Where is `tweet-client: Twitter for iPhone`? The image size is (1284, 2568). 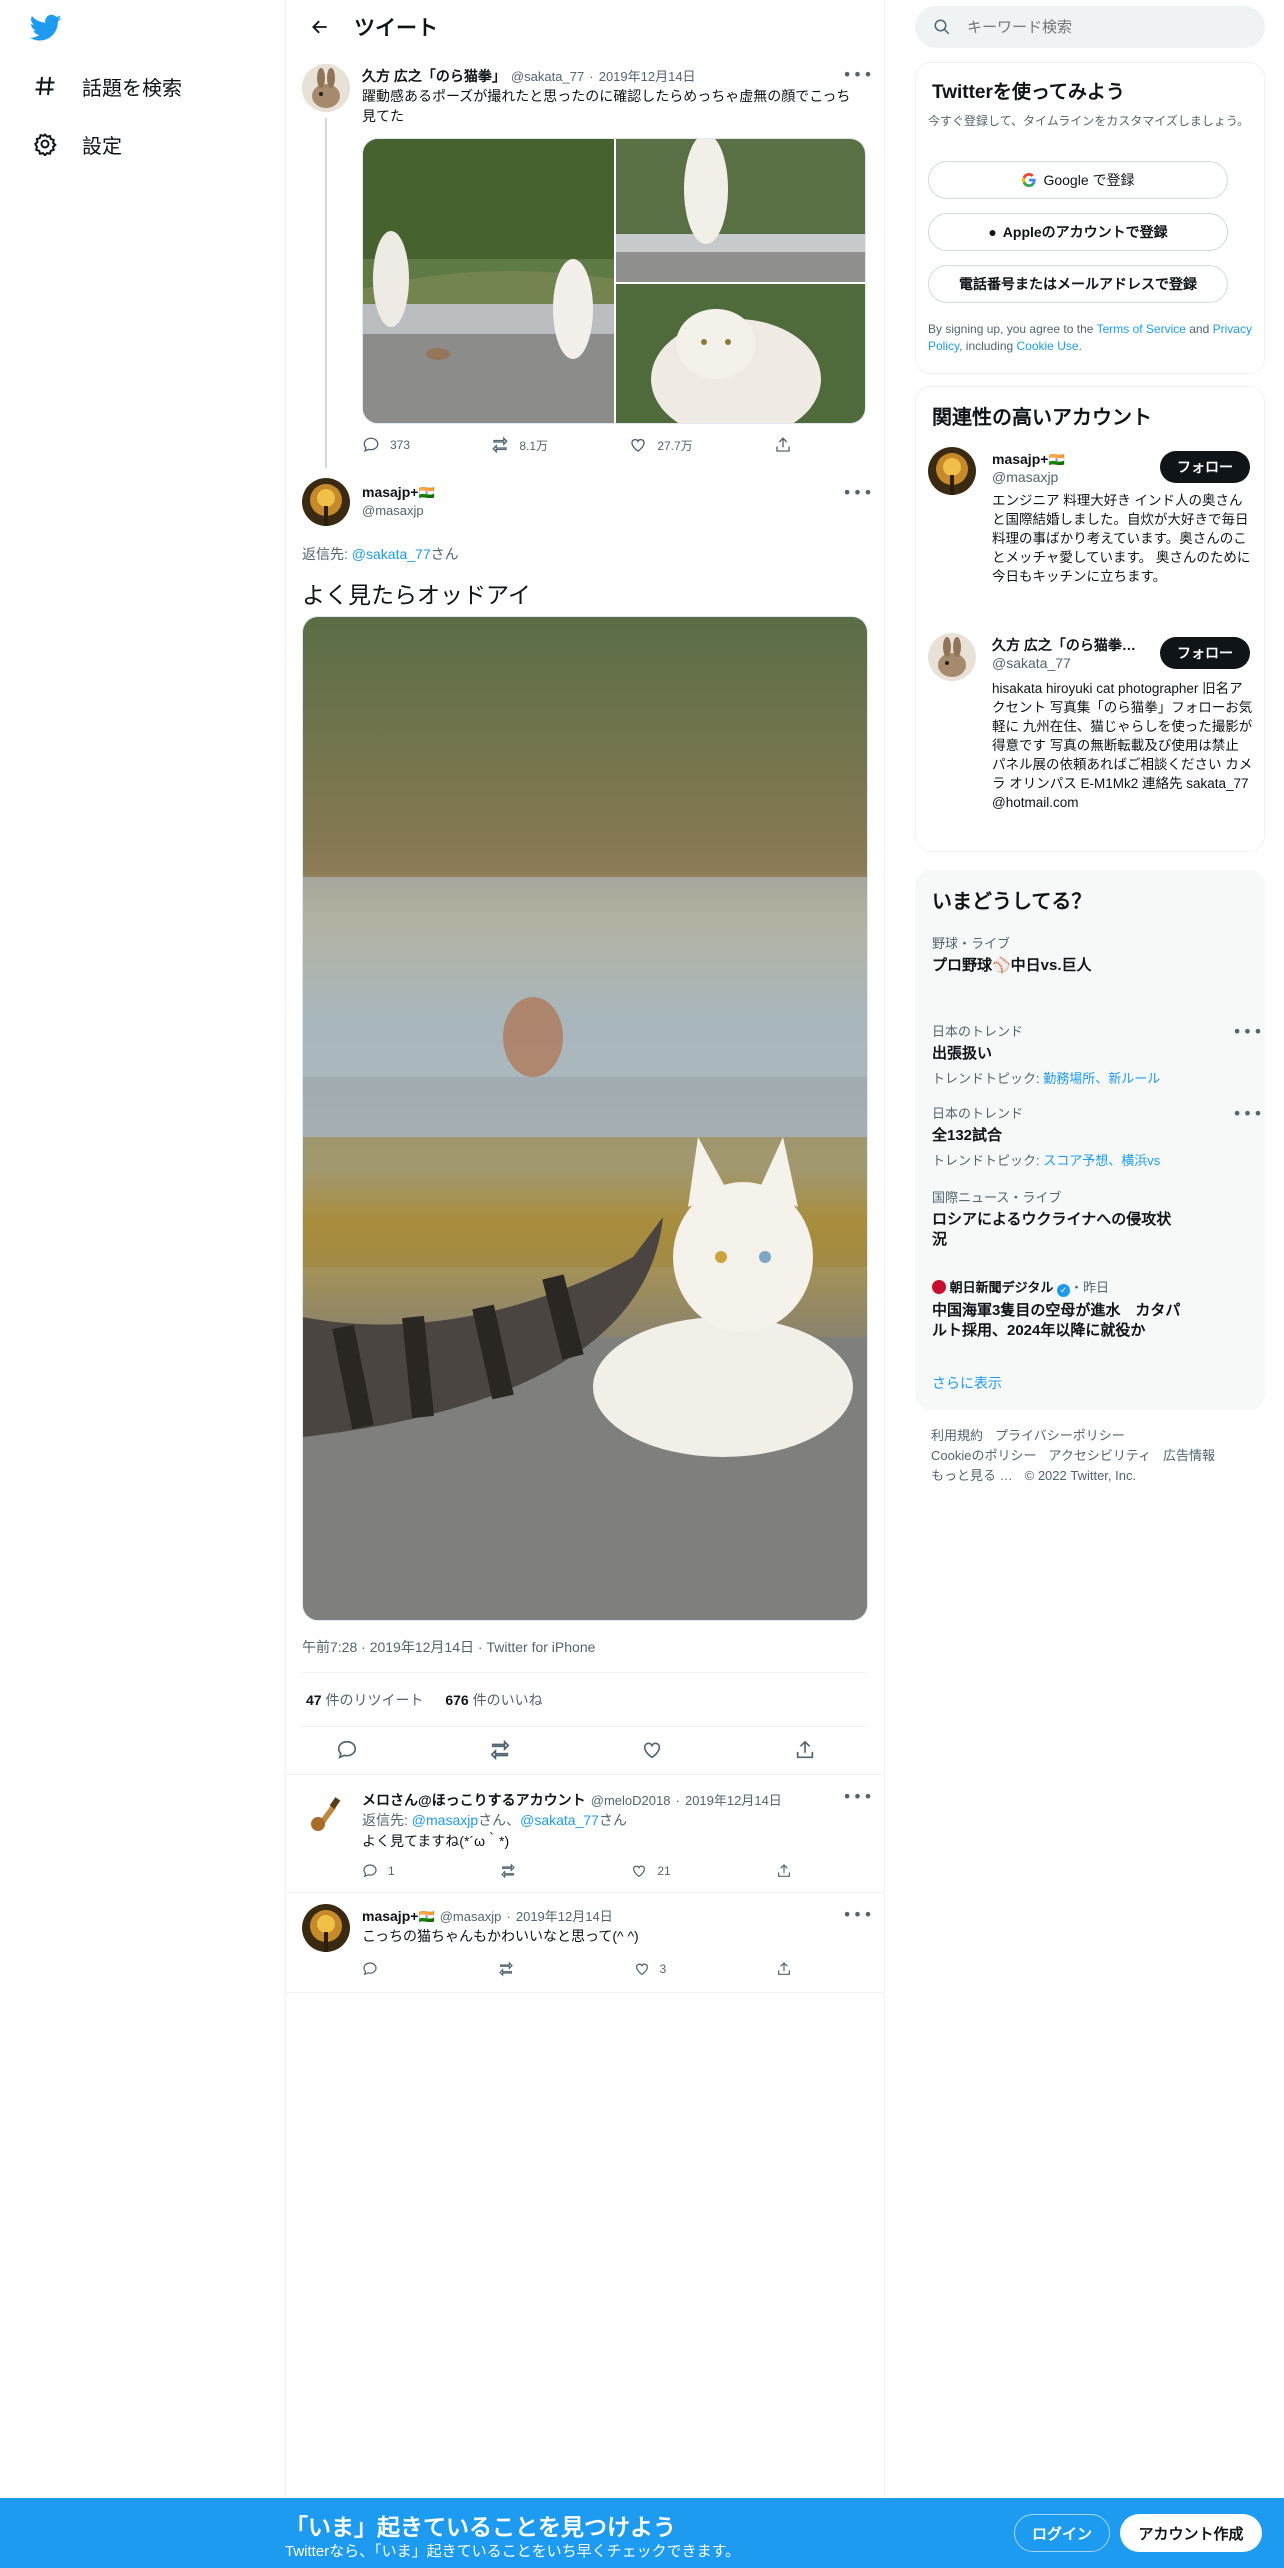
tweet-client: Twitter for iPhone is located at coordinates (540, 1647).